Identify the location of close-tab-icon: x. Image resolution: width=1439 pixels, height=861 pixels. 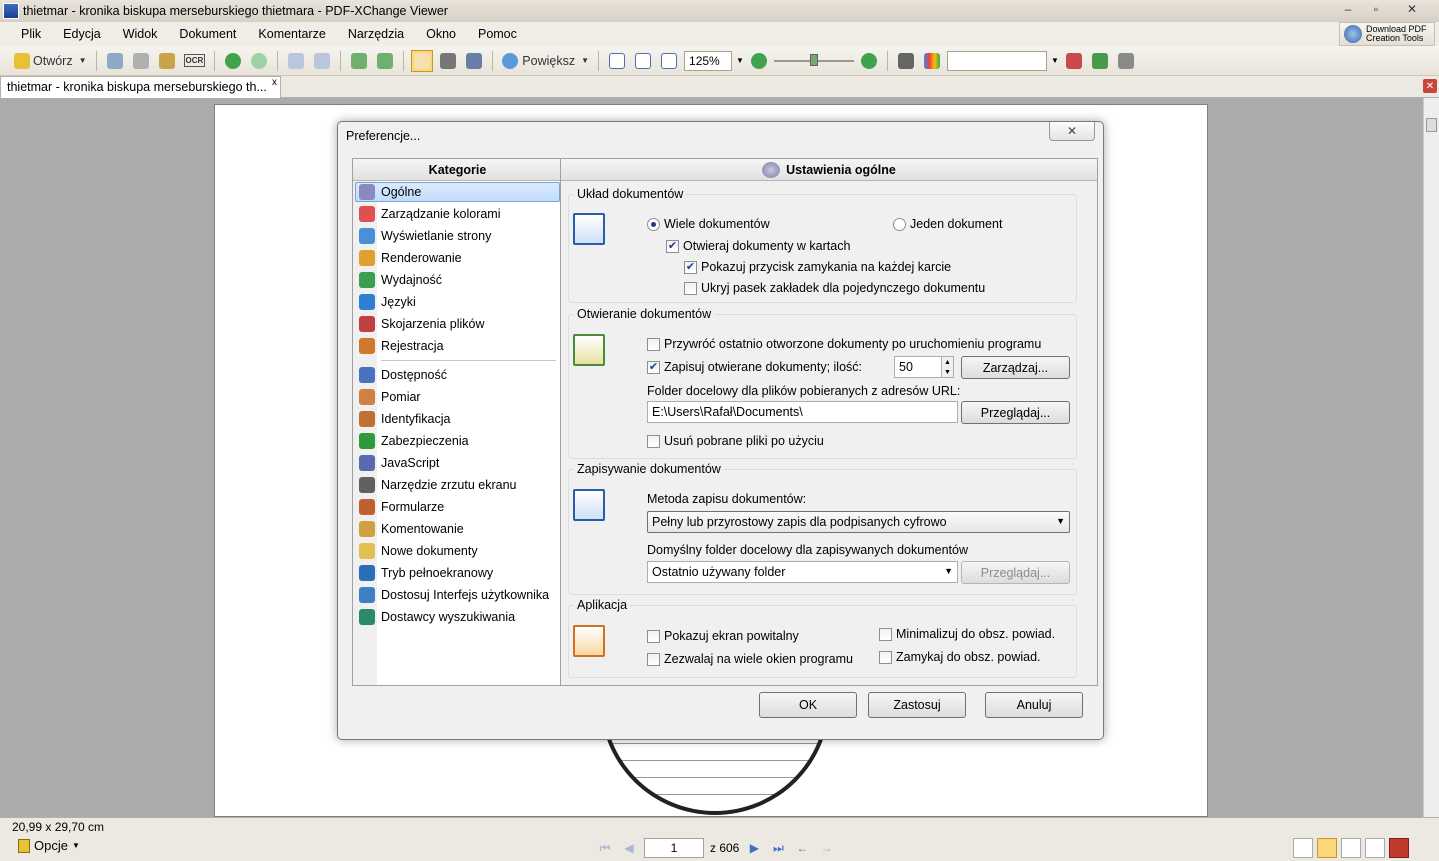
(274, 82).